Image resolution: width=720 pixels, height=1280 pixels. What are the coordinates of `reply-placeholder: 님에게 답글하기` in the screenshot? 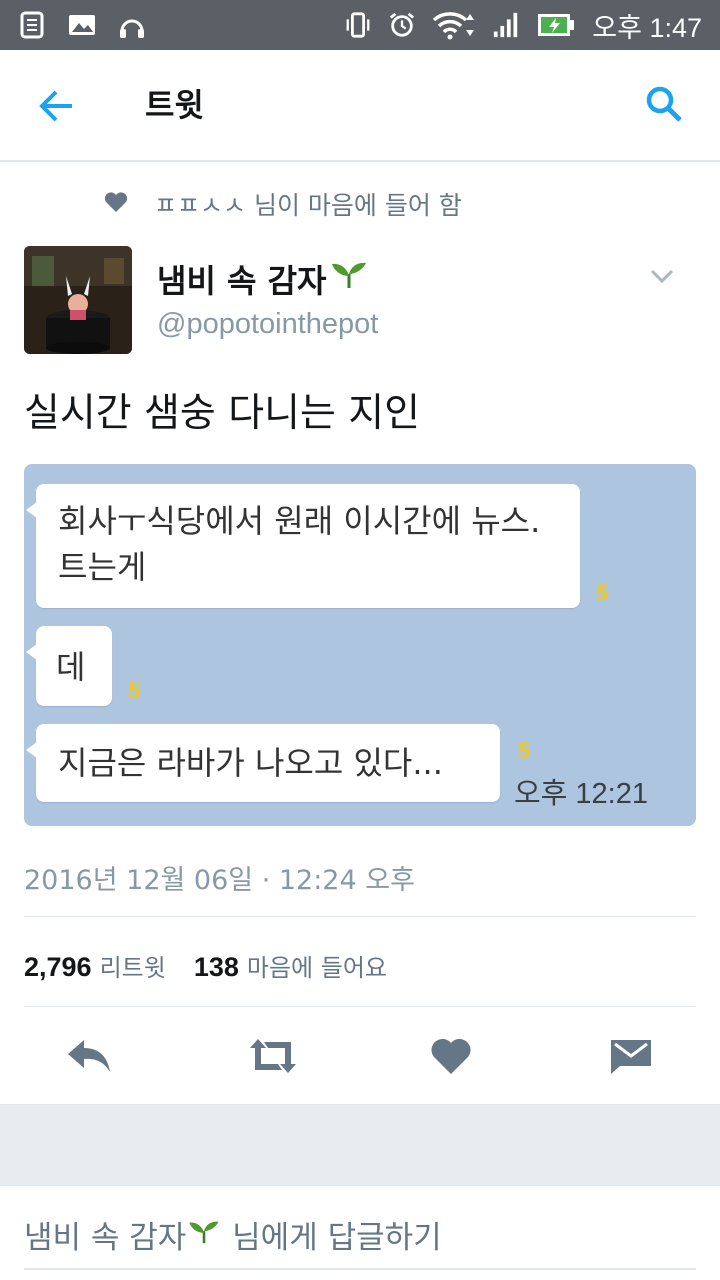 It's located at (332, 1238).